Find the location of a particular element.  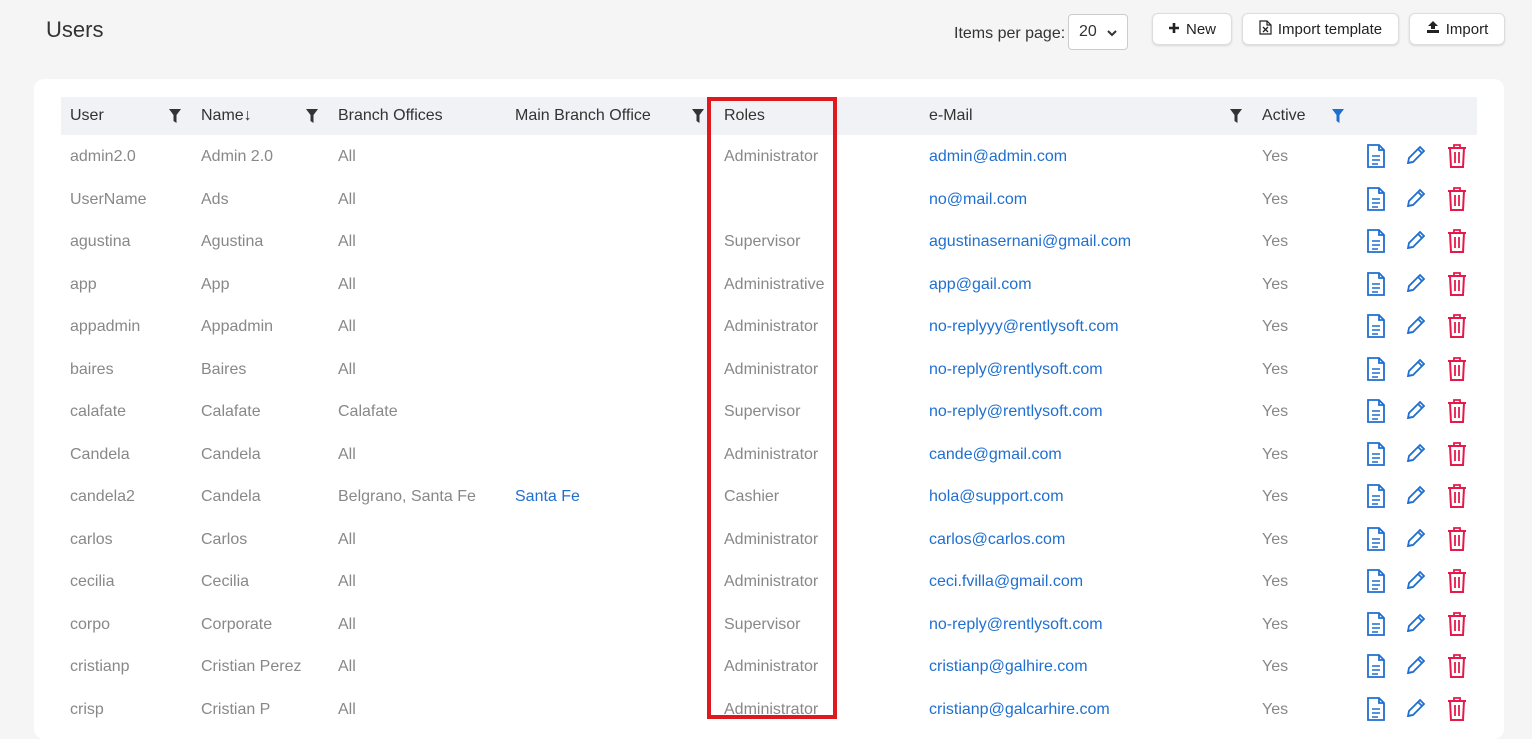

email-cell: ceci.fvilla@gmail.com is located at coordinates (1006, 582).